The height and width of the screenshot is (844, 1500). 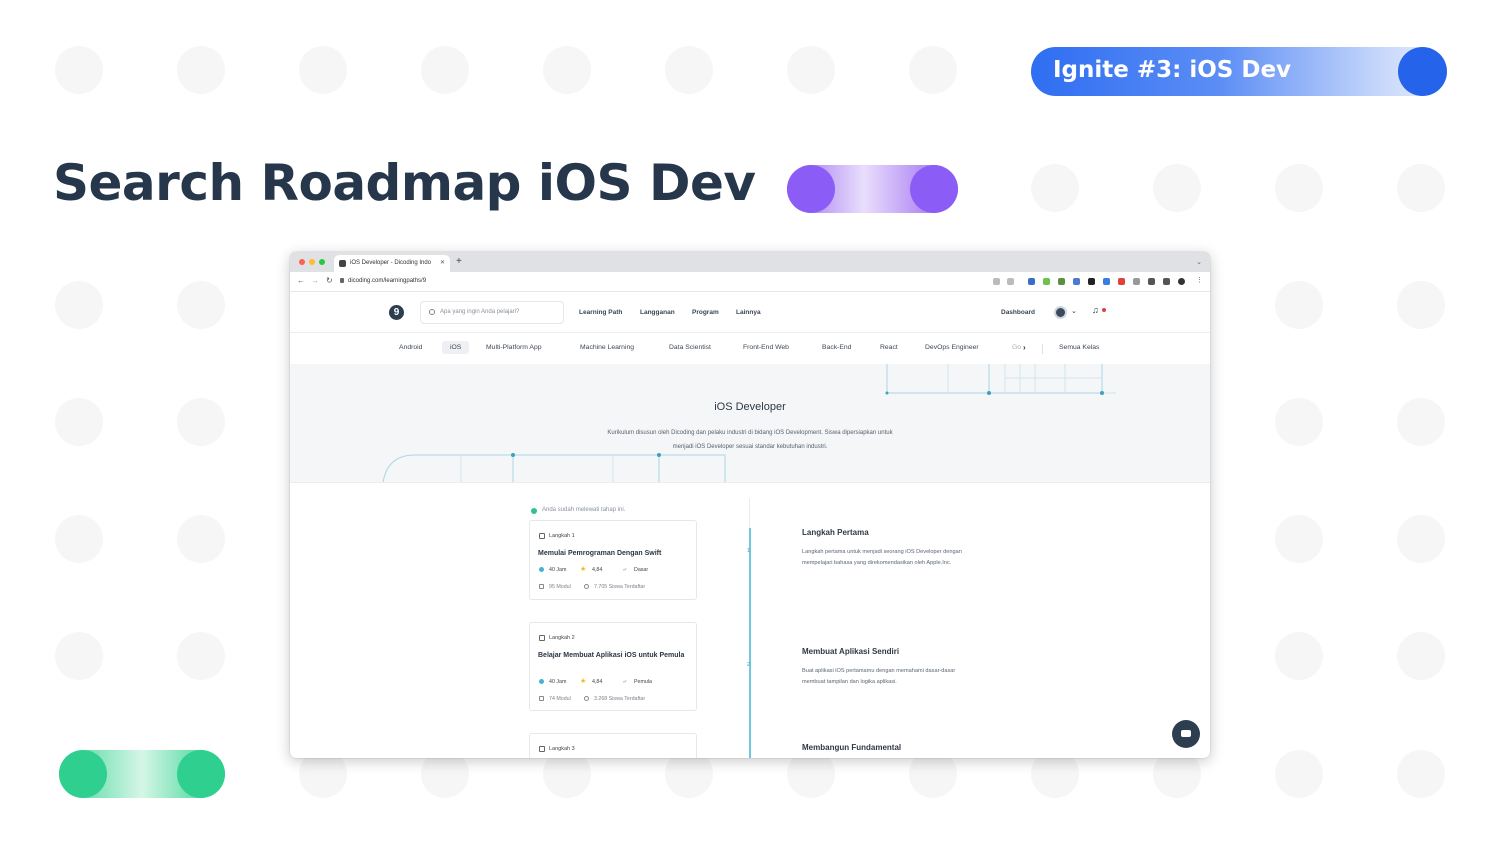 I want to click on back-arrow-icon: ←, so click(x=301, y=281).